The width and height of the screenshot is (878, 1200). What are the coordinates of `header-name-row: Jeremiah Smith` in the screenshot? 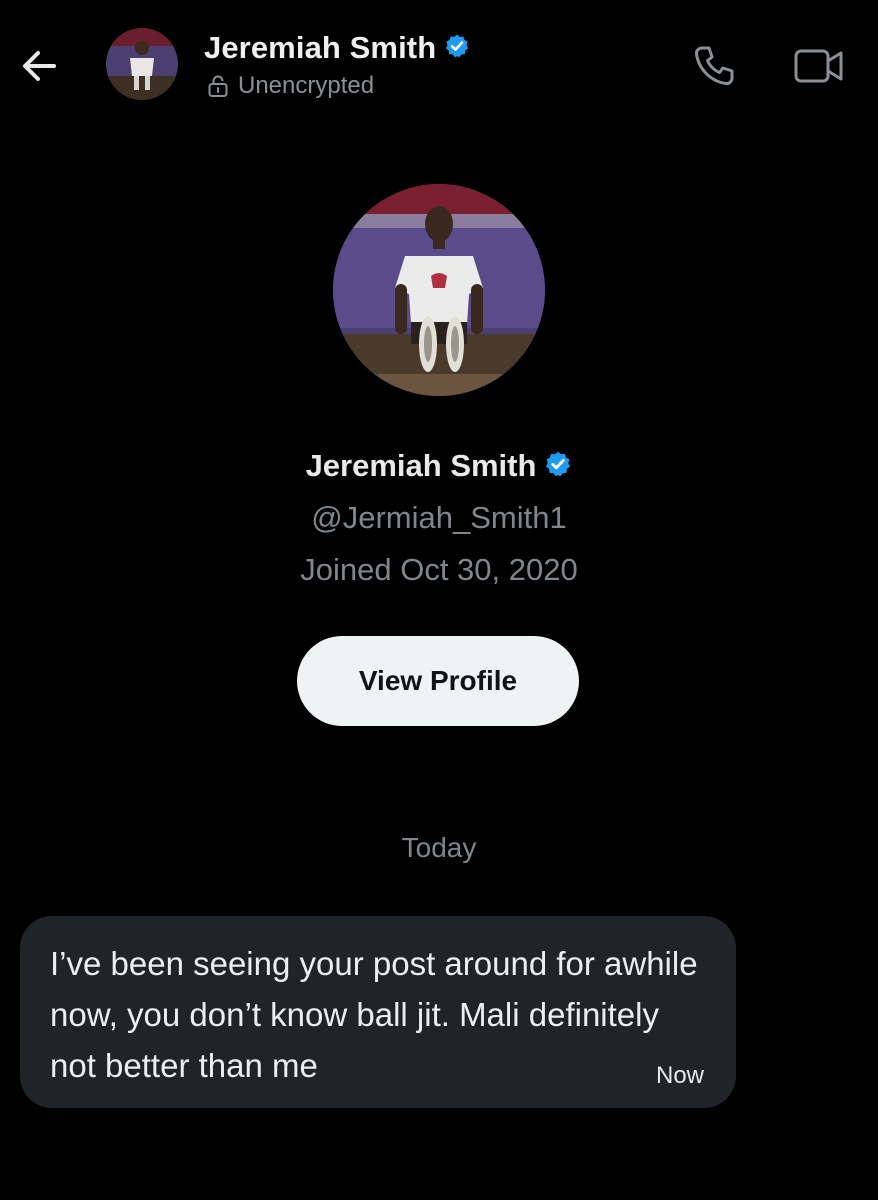 It's located at (337, 48).